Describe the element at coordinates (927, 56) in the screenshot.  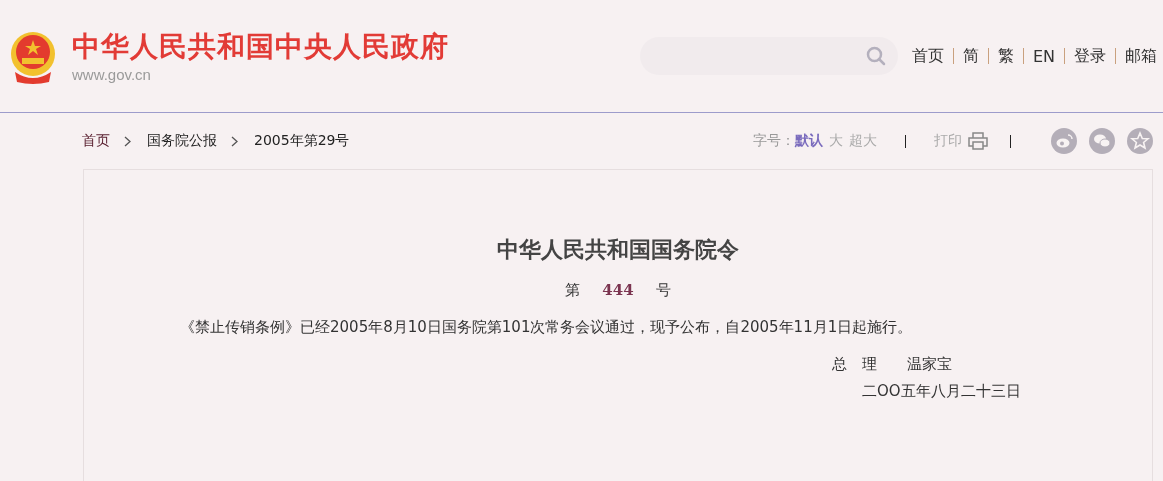
I see `nav-link: 首页` at that location.